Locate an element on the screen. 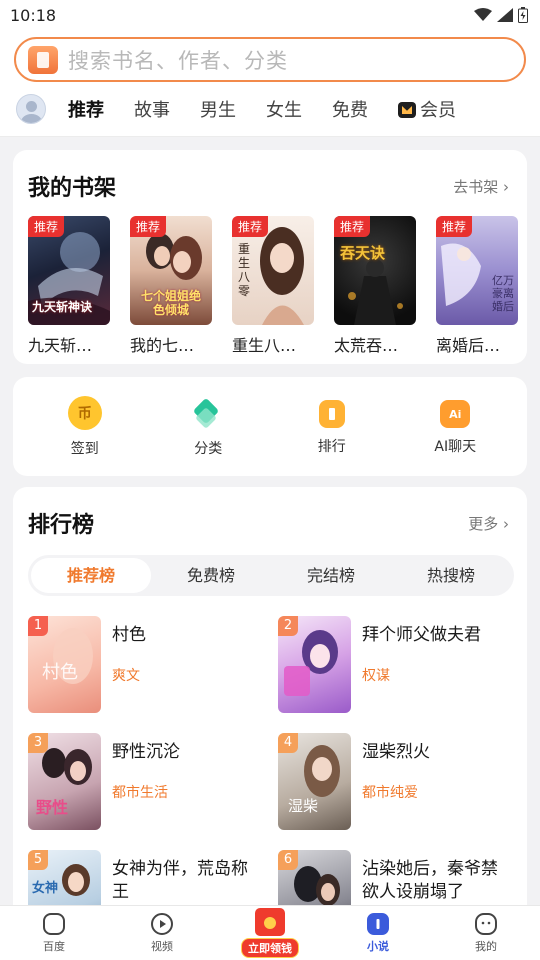 Image resolution: width=540 pixels, height=960 pixels. bottom-nav: 百度 视频 立即领钱 小说 我的 is located at coordinates (270, 932).